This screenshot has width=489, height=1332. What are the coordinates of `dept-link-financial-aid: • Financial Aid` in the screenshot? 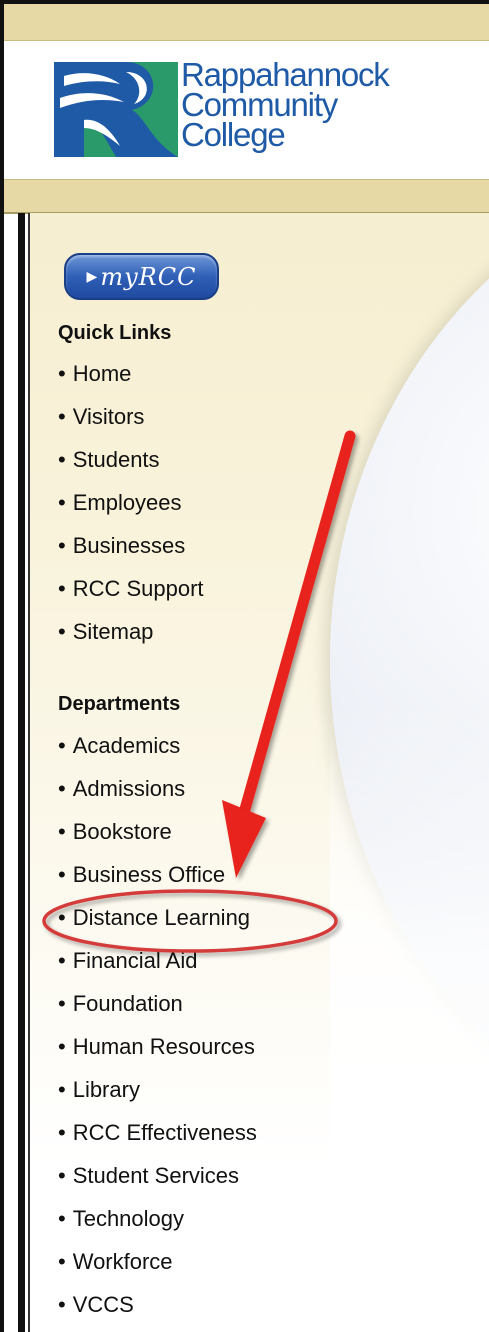 It's located at (157, 970).